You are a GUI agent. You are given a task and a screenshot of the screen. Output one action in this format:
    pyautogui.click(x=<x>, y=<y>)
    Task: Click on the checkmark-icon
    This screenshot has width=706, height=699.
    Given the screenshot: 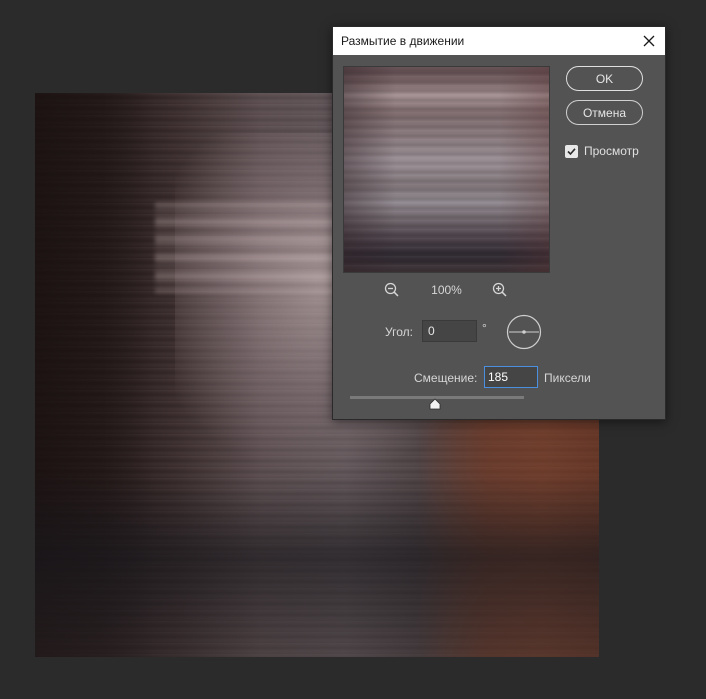 What is the action you would take?
    pyautogui.click(x=571, y=151)
    